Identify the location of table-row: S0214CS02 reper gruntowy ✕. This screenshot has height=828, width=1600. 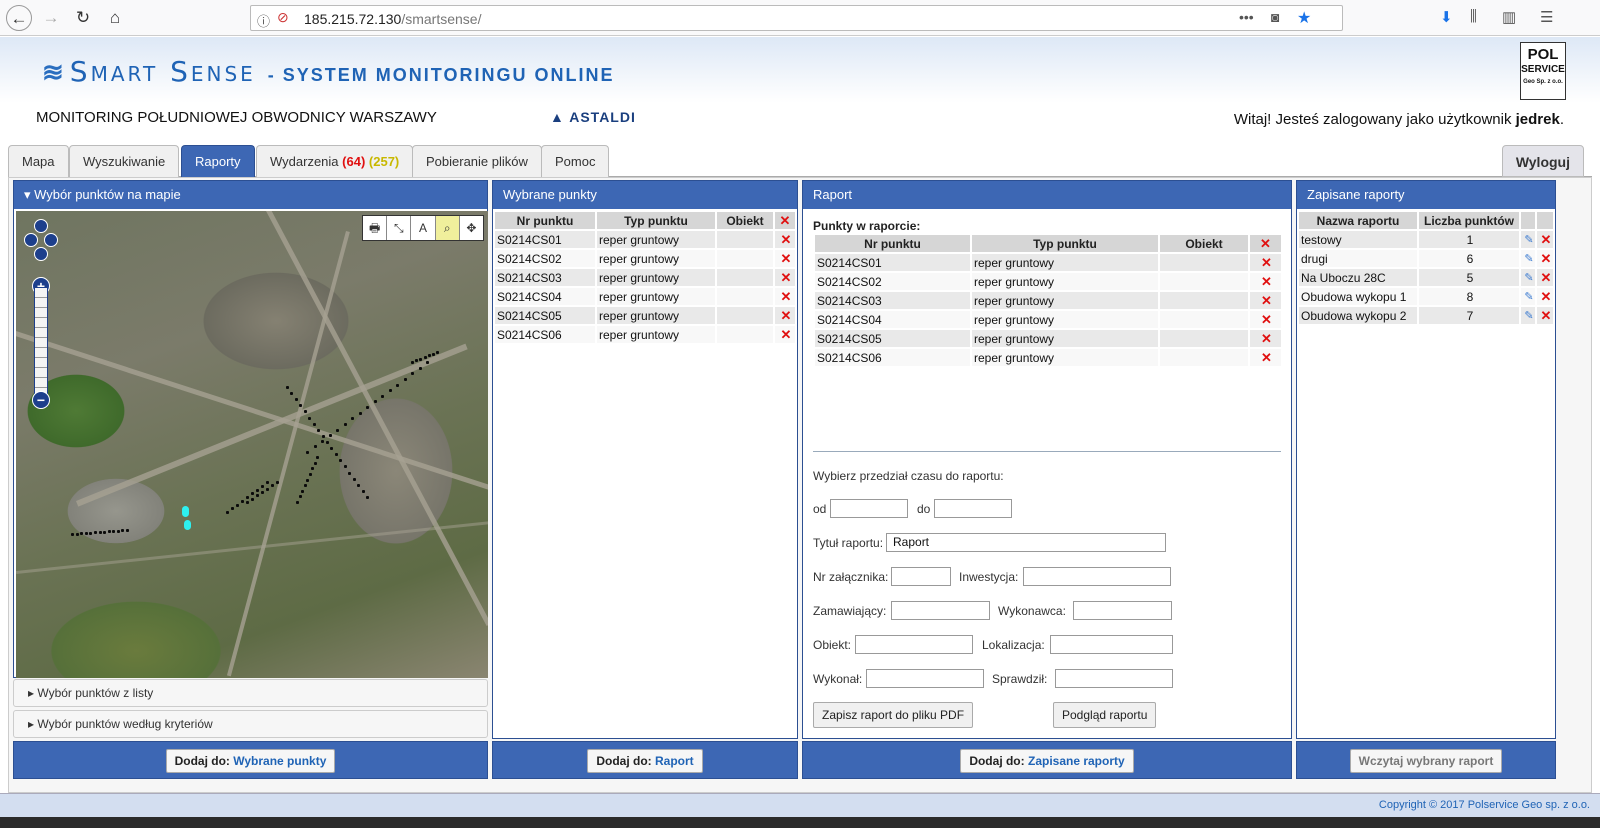
(1048, 281).